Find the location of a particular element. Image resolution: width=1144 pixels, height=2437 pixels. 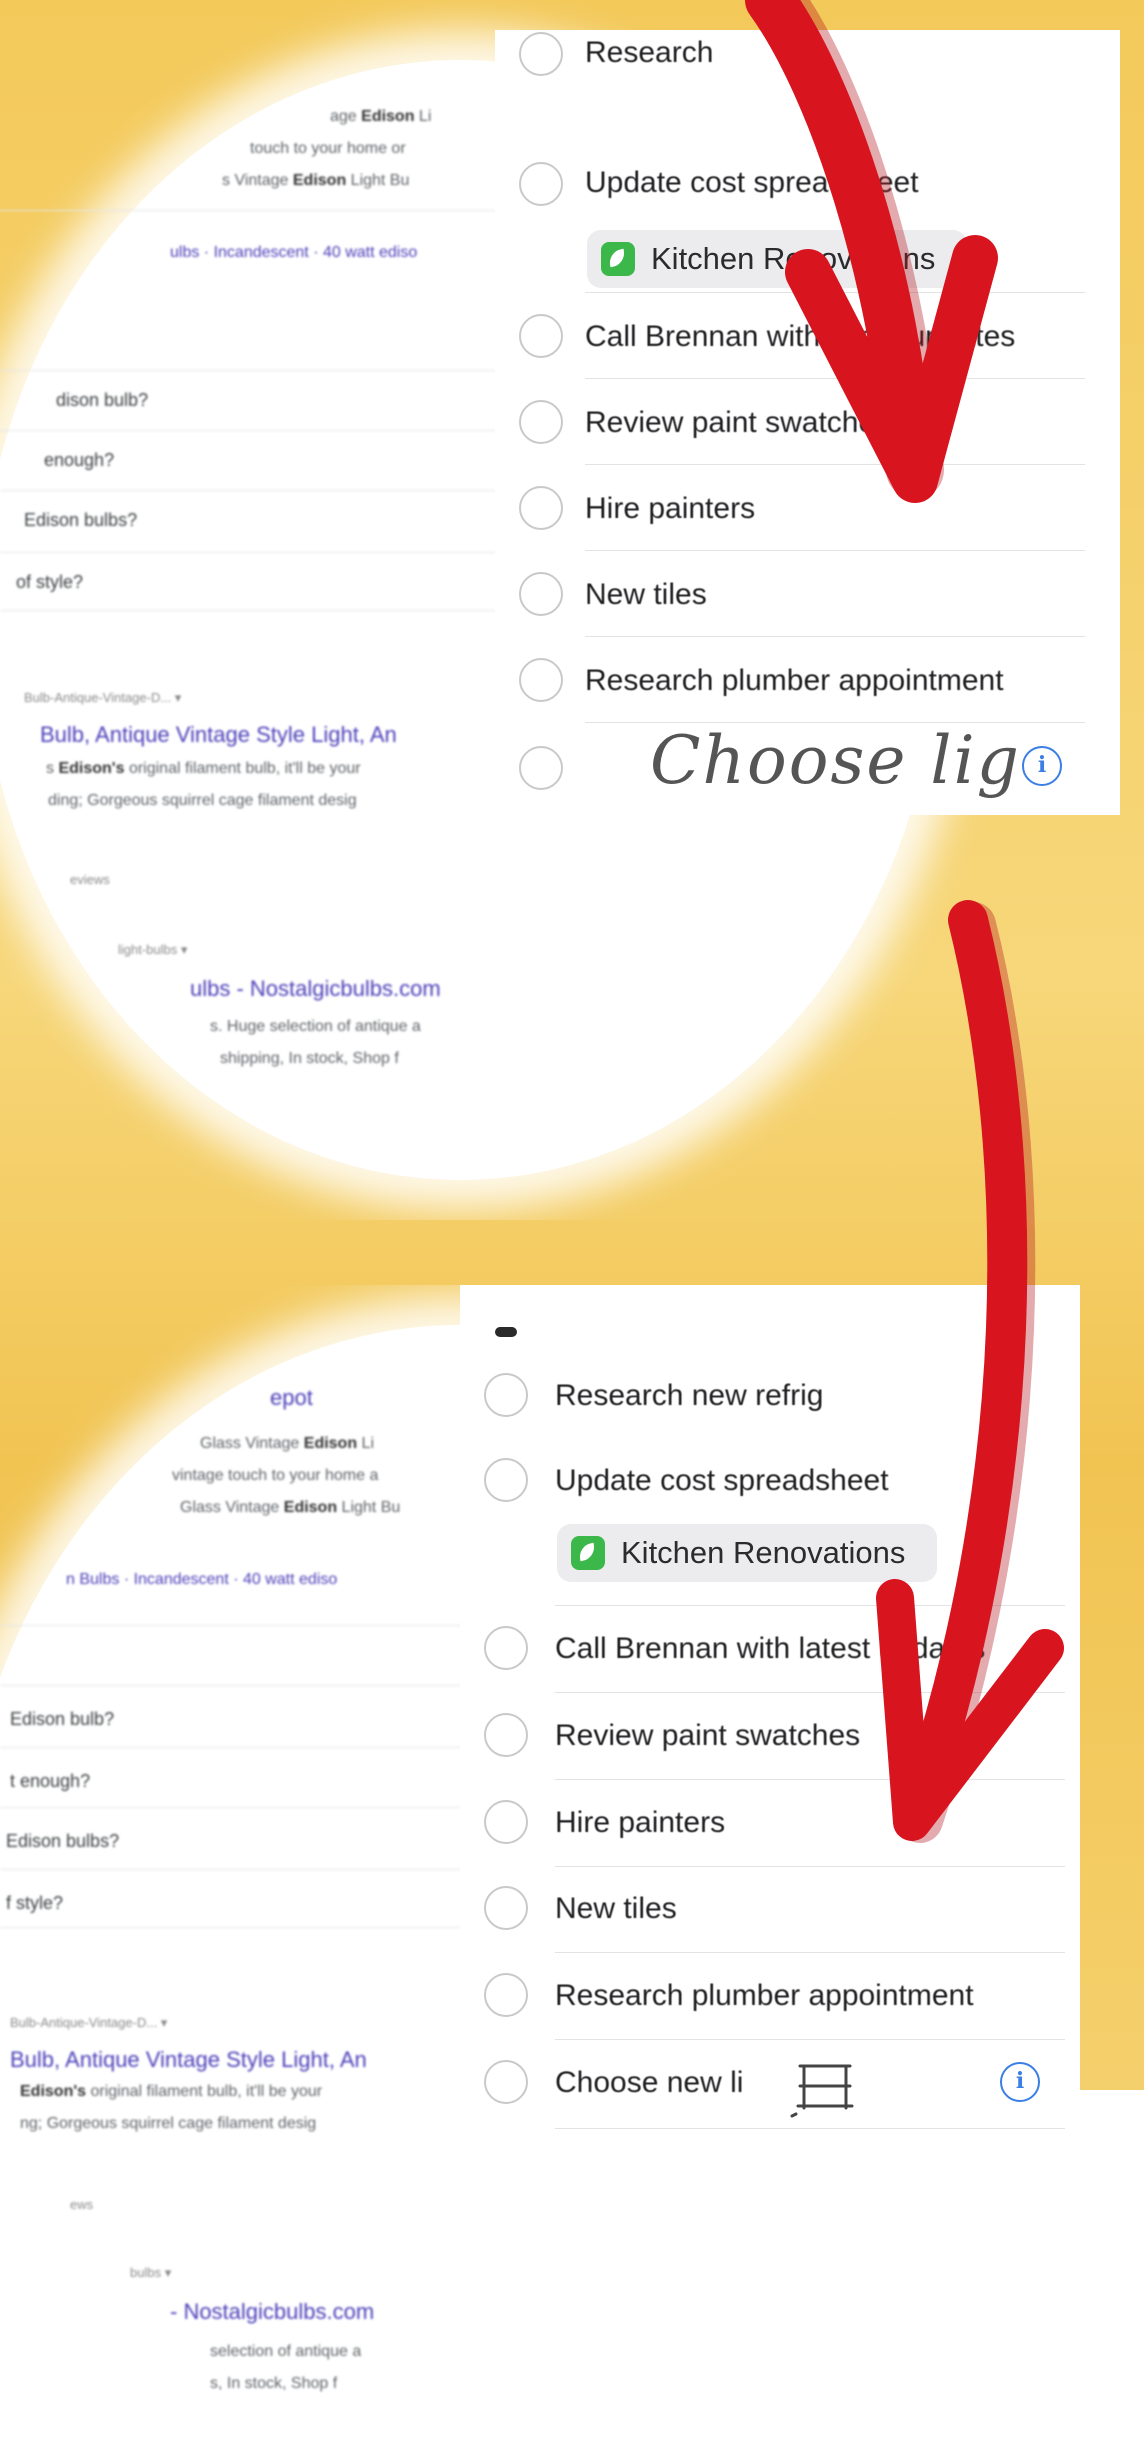

result-snippet: touch to your home or is located at coordinates (328, 149).